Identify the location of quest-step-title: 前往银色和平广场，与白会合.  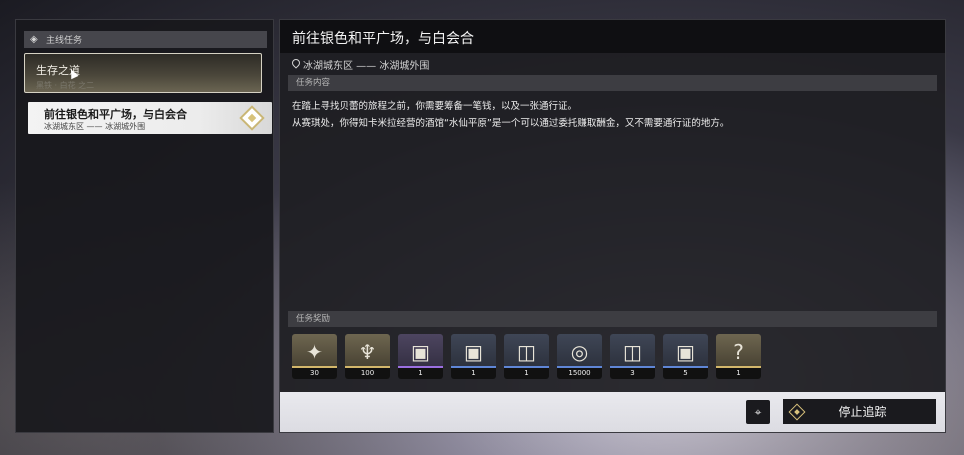
(115, 114).